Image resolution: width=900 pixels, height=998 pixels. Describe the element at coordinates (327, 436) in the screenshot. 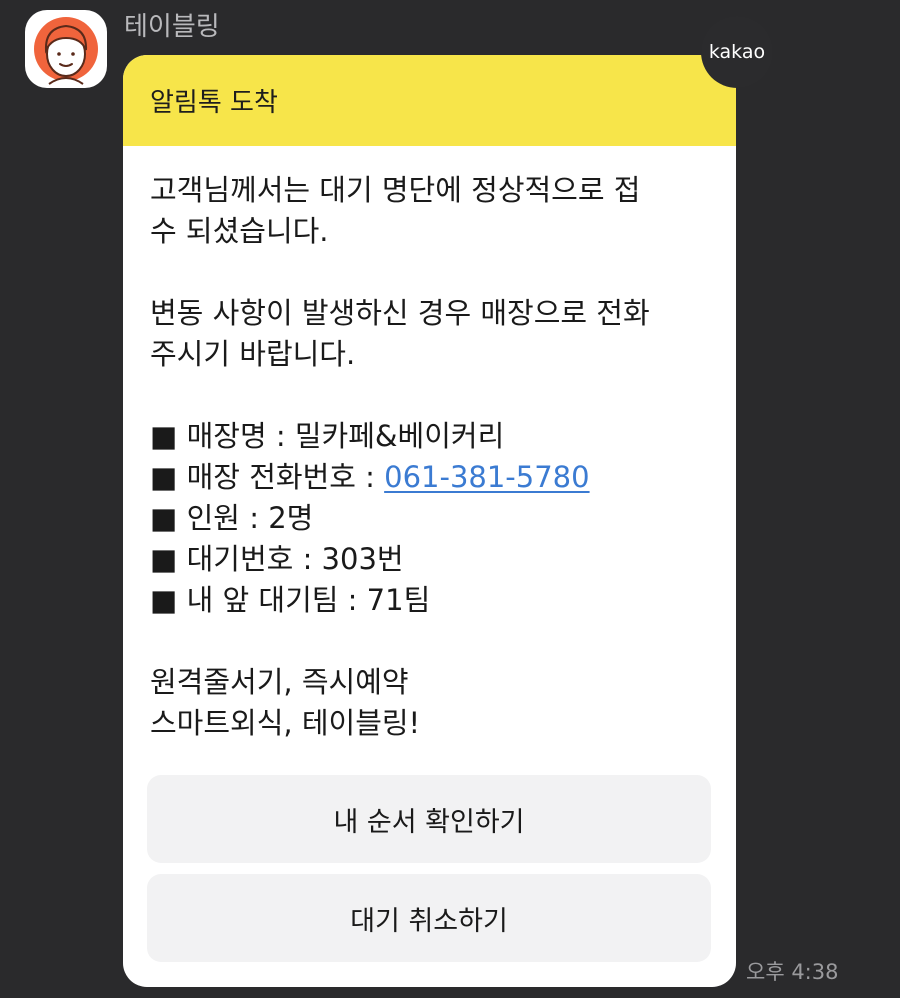

I see `info-store-name: ■ 매장명 : 밀카페&베이커리` at that location.